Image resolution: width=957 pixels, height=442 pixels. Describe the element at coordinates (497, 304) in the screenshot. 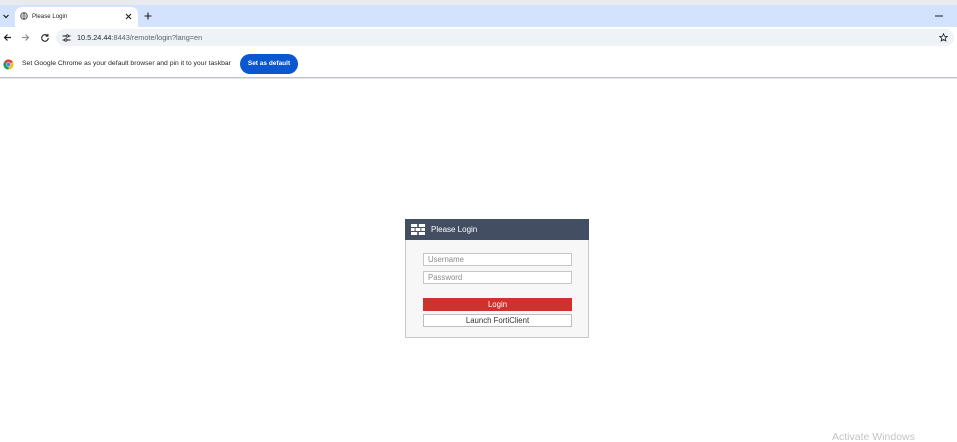

I see `login-button: Login` at that location.